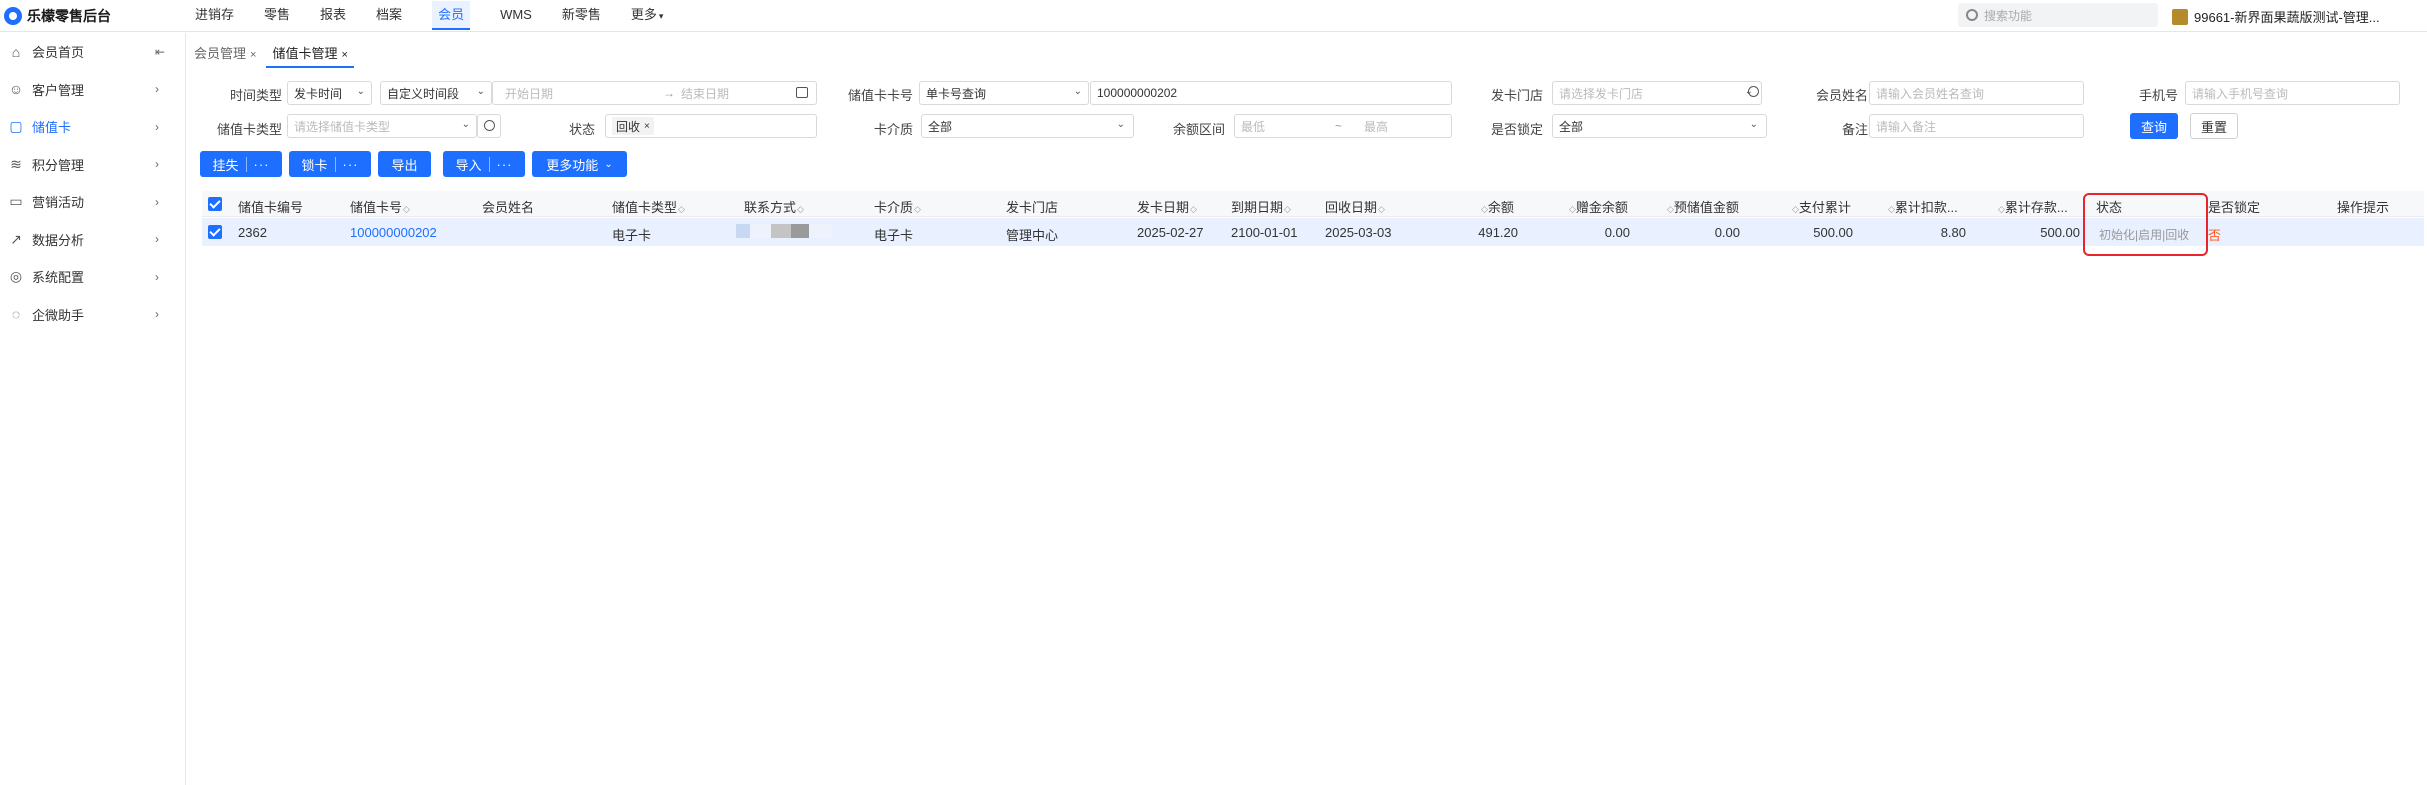 This screenshot has height=785, width=2427. I want to click on chevron-down-icon: ⌄, so click(1753, 124).